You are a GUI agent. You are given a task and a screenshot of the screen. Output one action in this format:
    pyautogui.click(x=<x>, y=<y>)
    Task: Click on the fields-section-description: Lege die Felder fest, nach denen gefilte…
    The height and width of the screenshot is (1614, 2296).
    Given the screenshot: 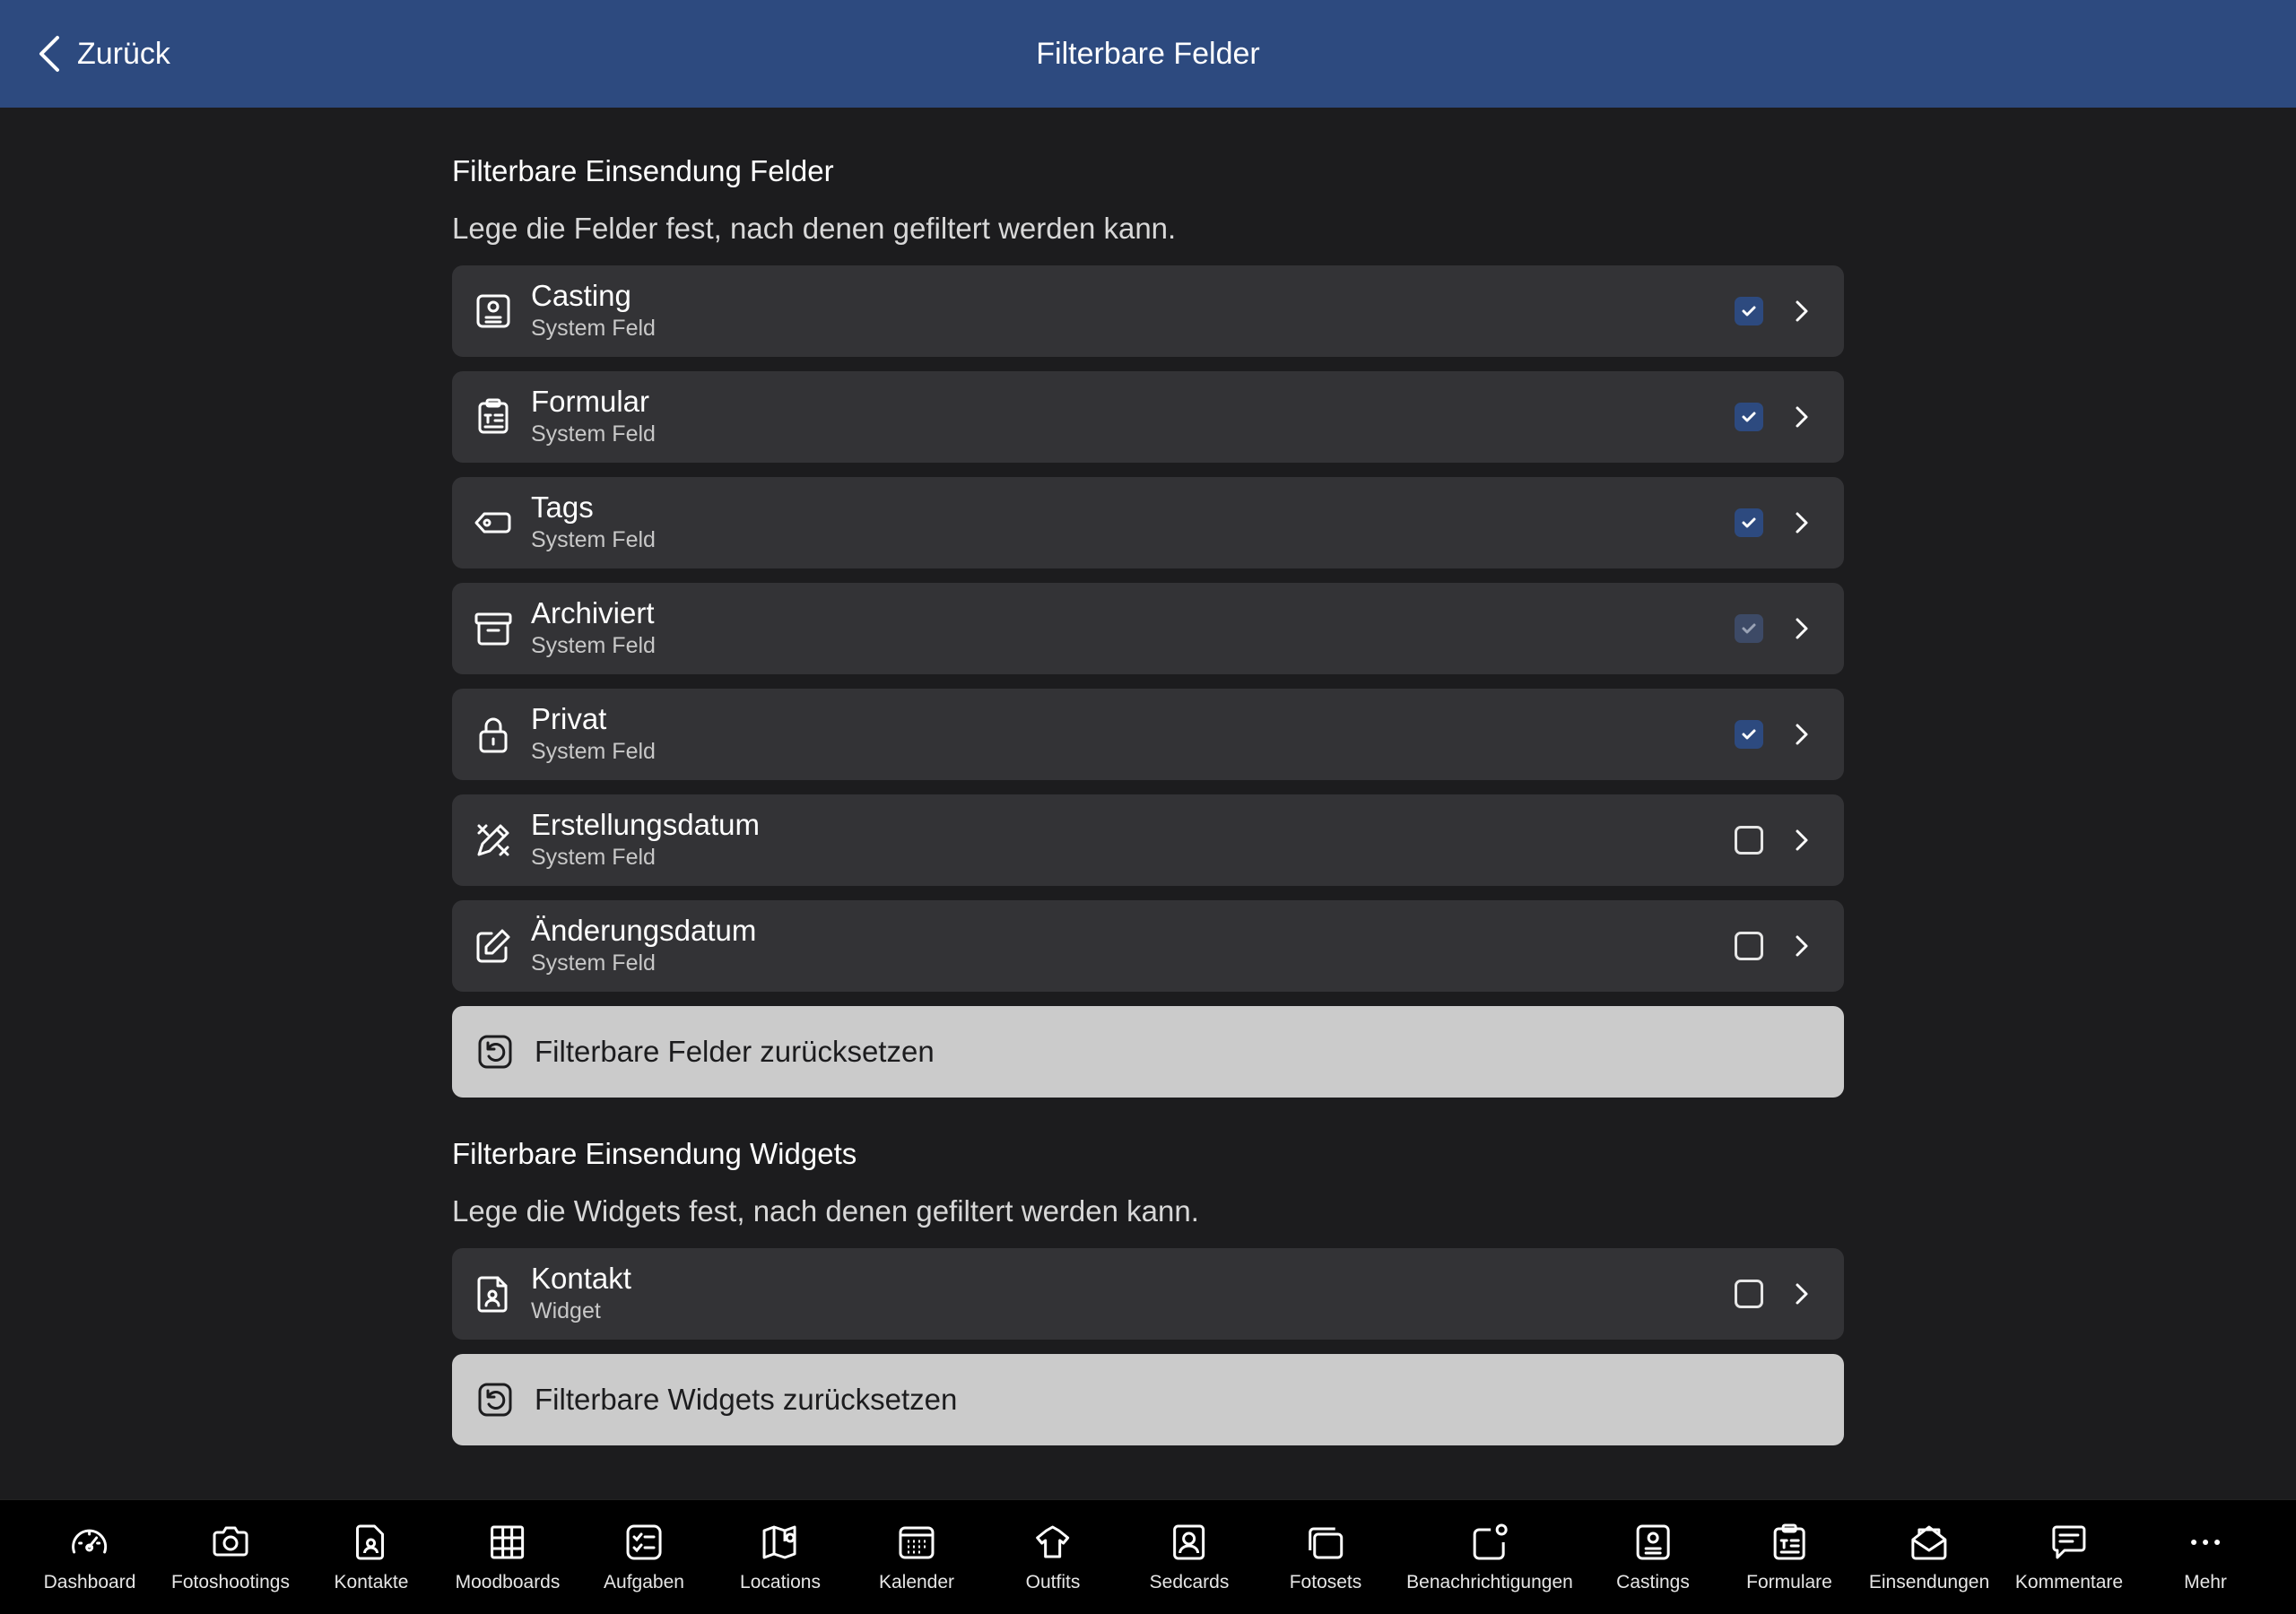 What is the action you would take?
    pyautogui.click(x=814, y=228)
    